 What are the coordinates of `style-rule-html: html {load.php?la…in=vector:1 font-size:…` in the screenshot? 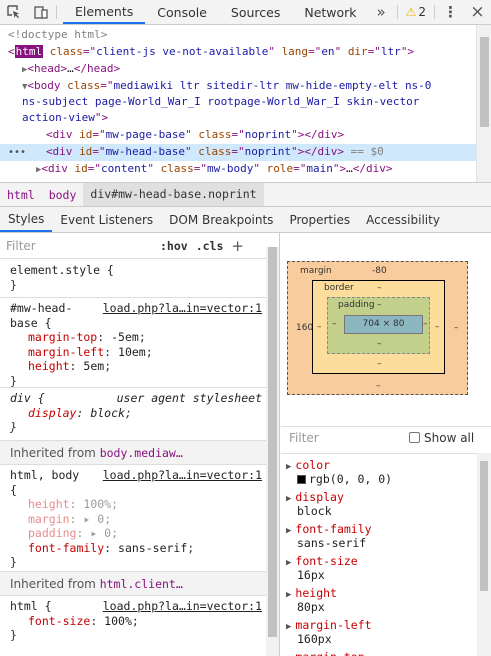 It's located at (133, 626).